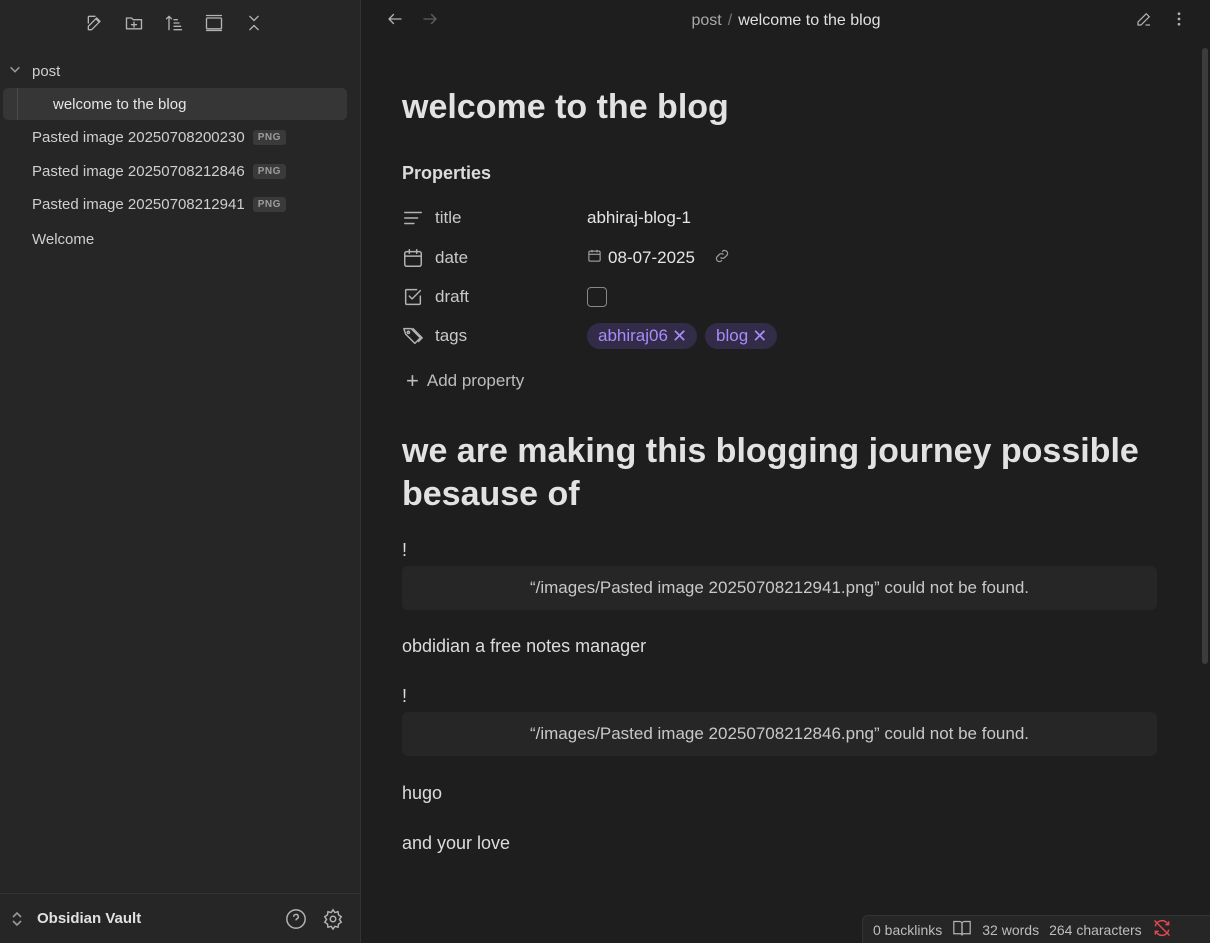  I want to click on tag-label: blog, so click(732, 335).